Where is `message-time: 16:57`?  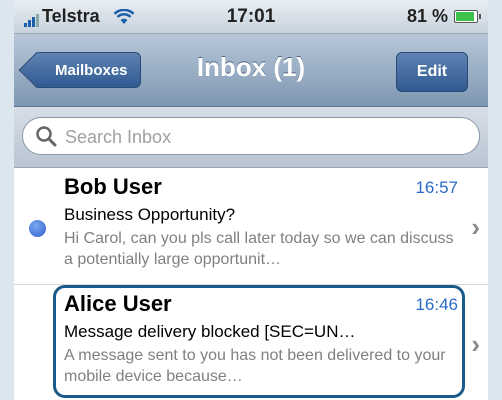
message-time: 16:57 is located at coordinates (436, 187).